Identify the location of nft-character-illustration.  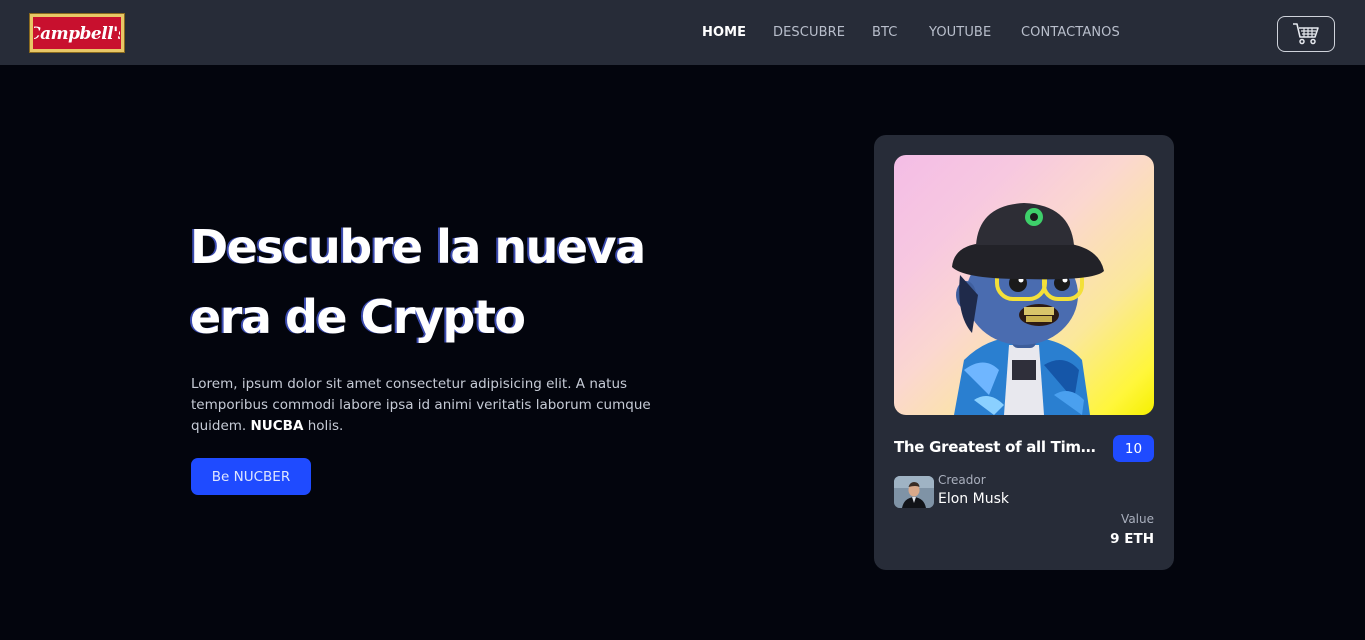
(1028, 309).